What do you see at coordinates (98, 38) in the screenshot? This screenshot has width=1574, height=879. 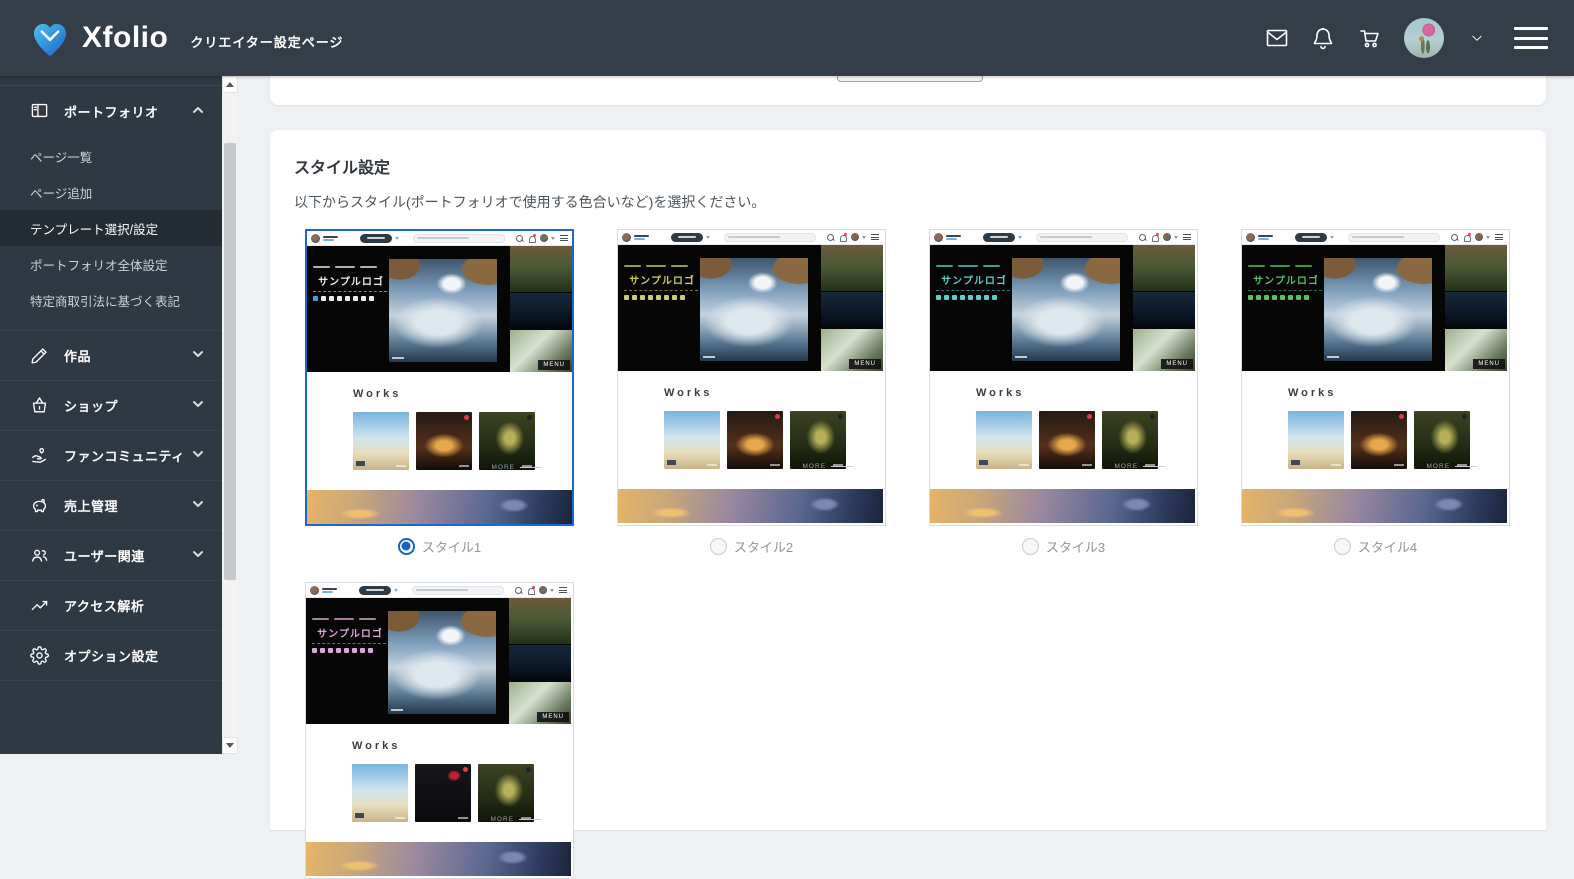 I see `xfolio-logo: Xfolio` at bounding box center [98, 38].